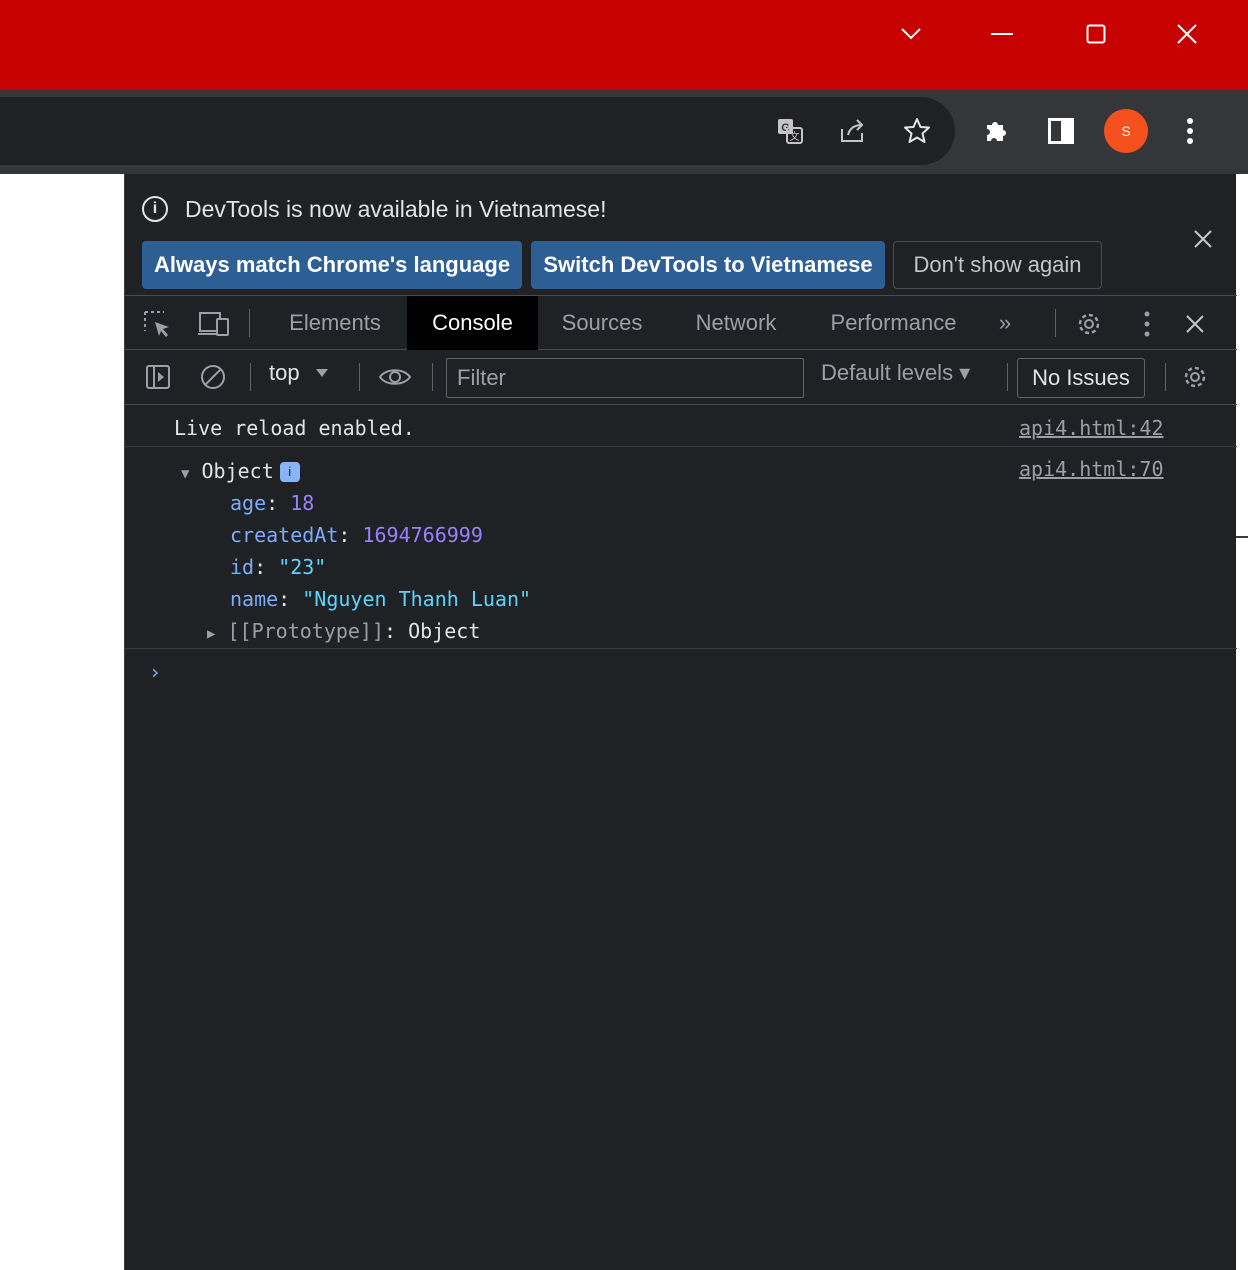 The image size is (1248, 1270). I want to click on tab-search-button, so click(911, 34).